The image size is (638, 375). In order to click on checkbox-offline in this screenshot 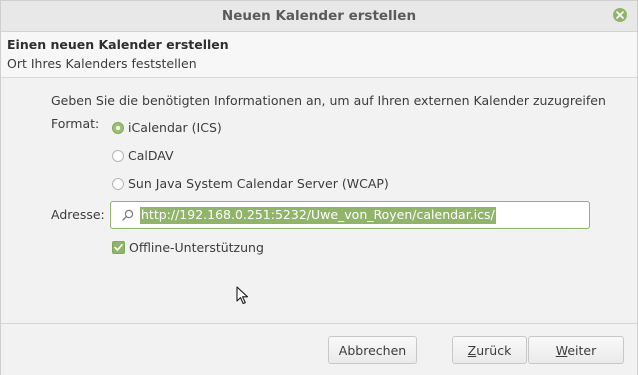, I will do `click(118, 247)`.